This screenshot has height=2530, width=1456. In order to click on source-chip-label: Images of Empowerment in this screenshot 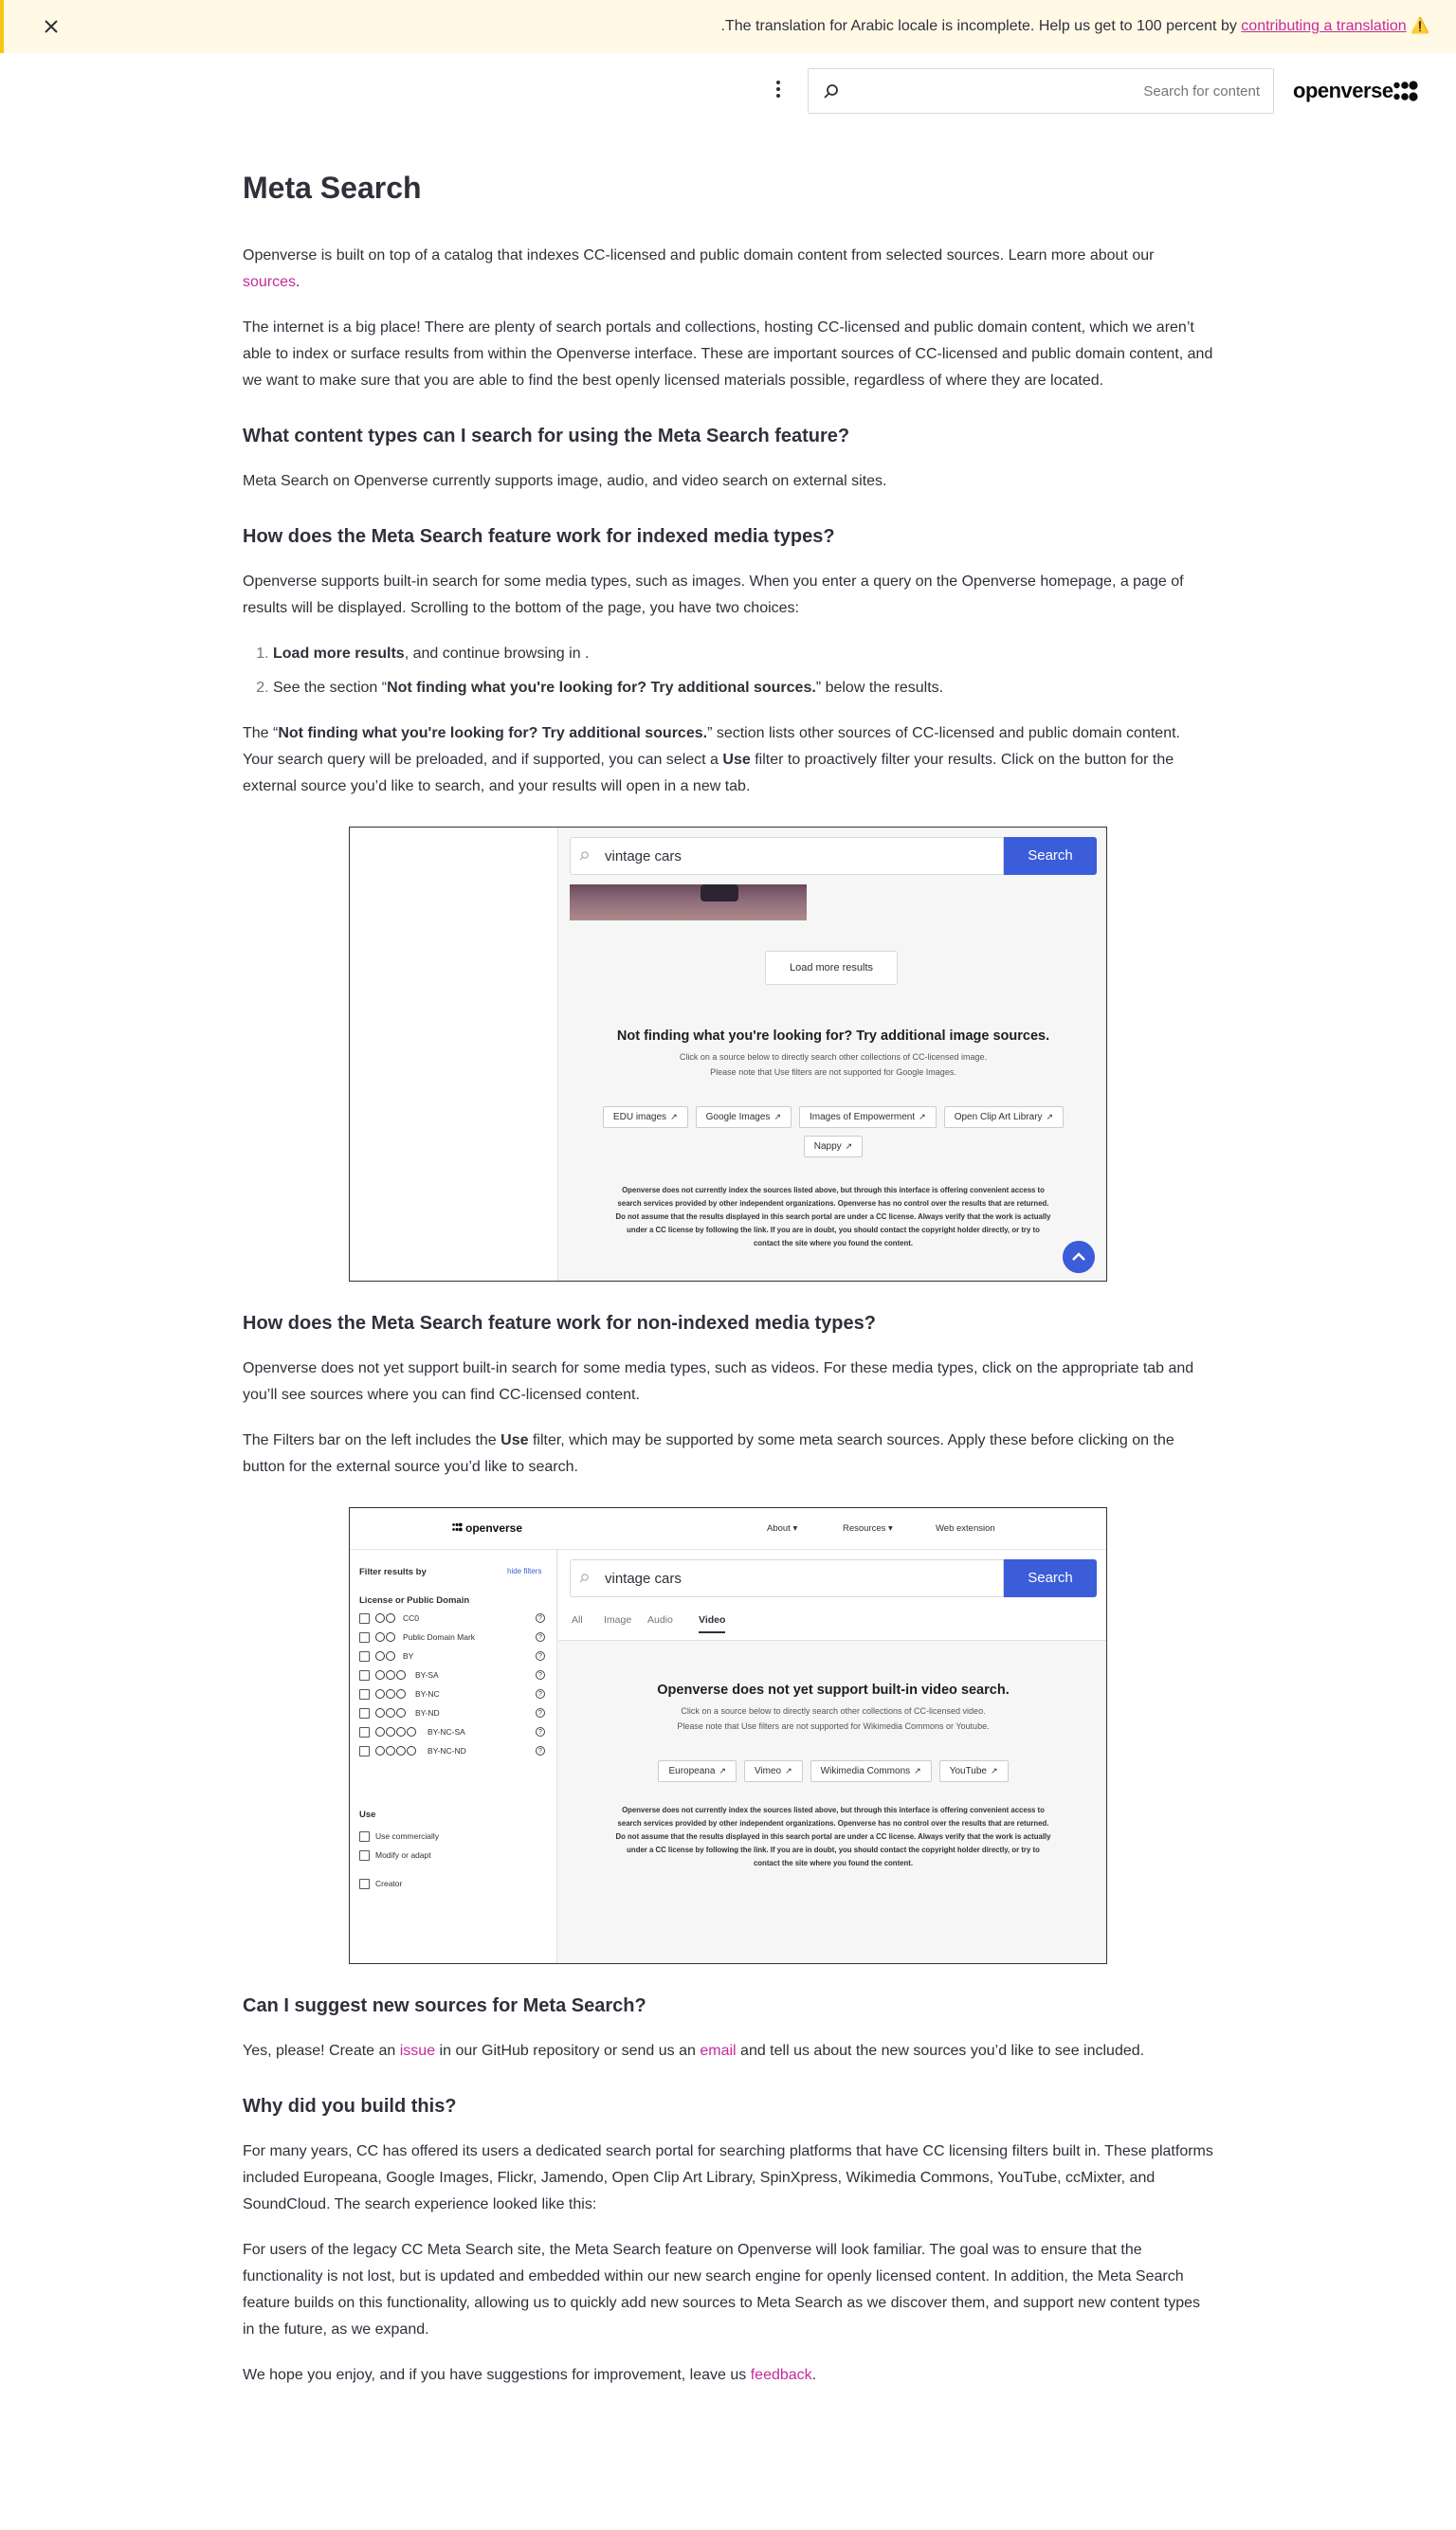, I will do `click(862, 1117)`.